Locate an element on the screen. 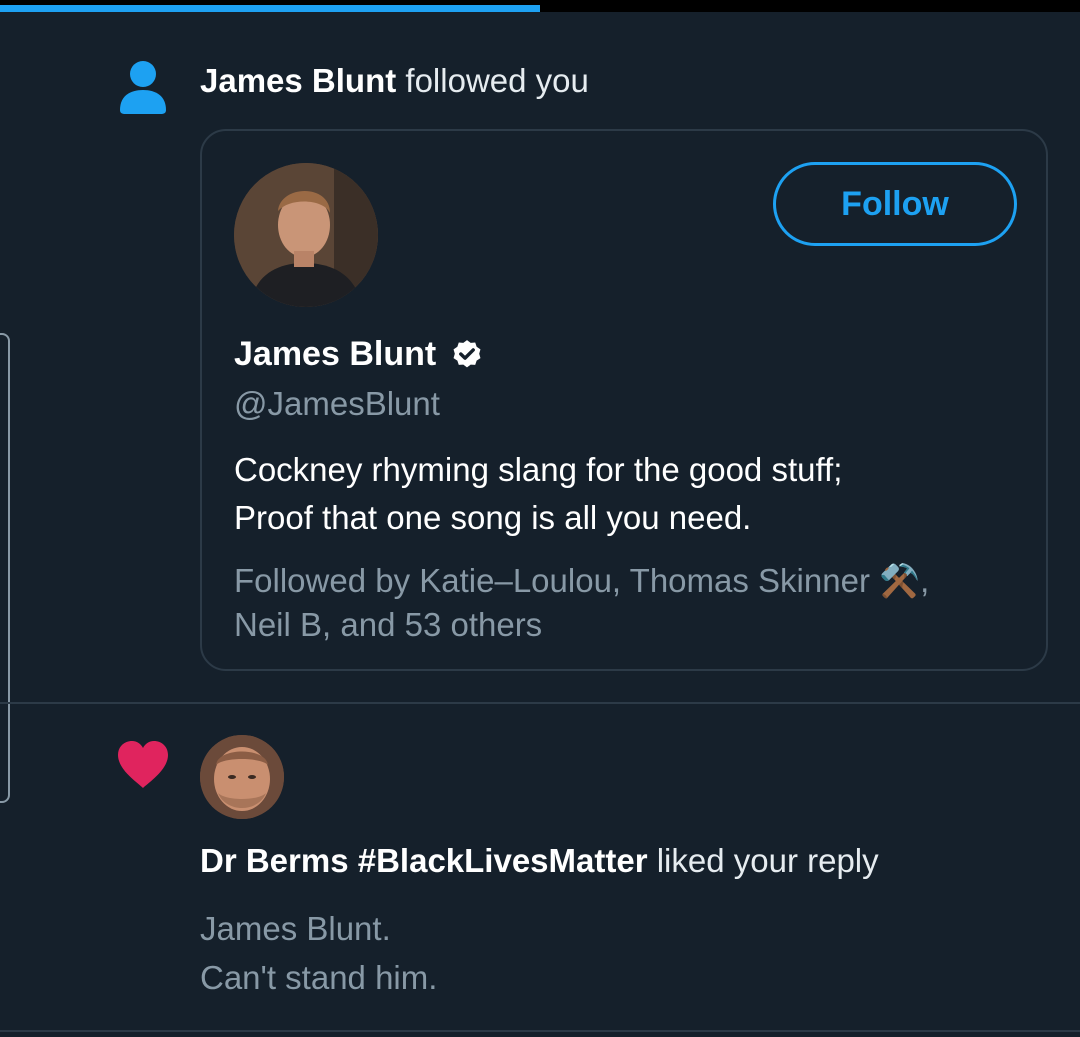 This screenshot has height=1037, width=1080. follow-notification-text: James Blunt followed you is located at coordinates (394, 81).